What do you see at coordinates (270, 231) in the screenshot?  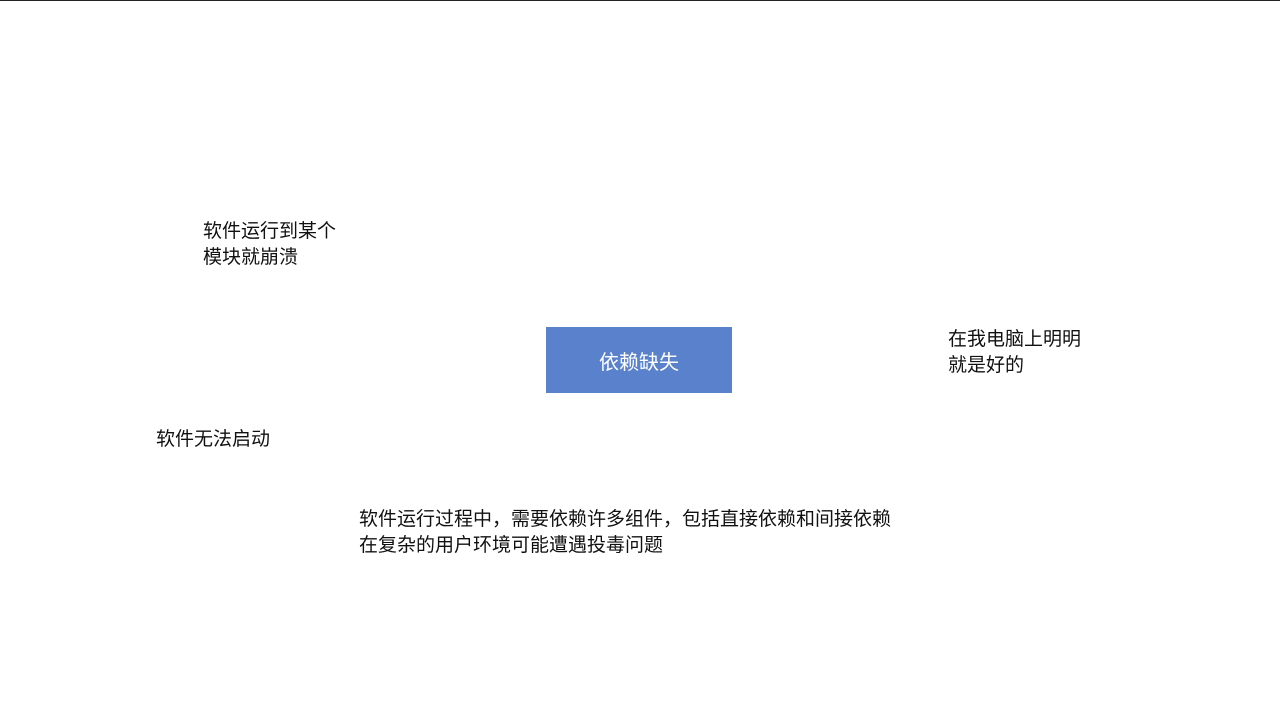 I see `note-line: 软件运行到某个` at bounding box center [270, 231].